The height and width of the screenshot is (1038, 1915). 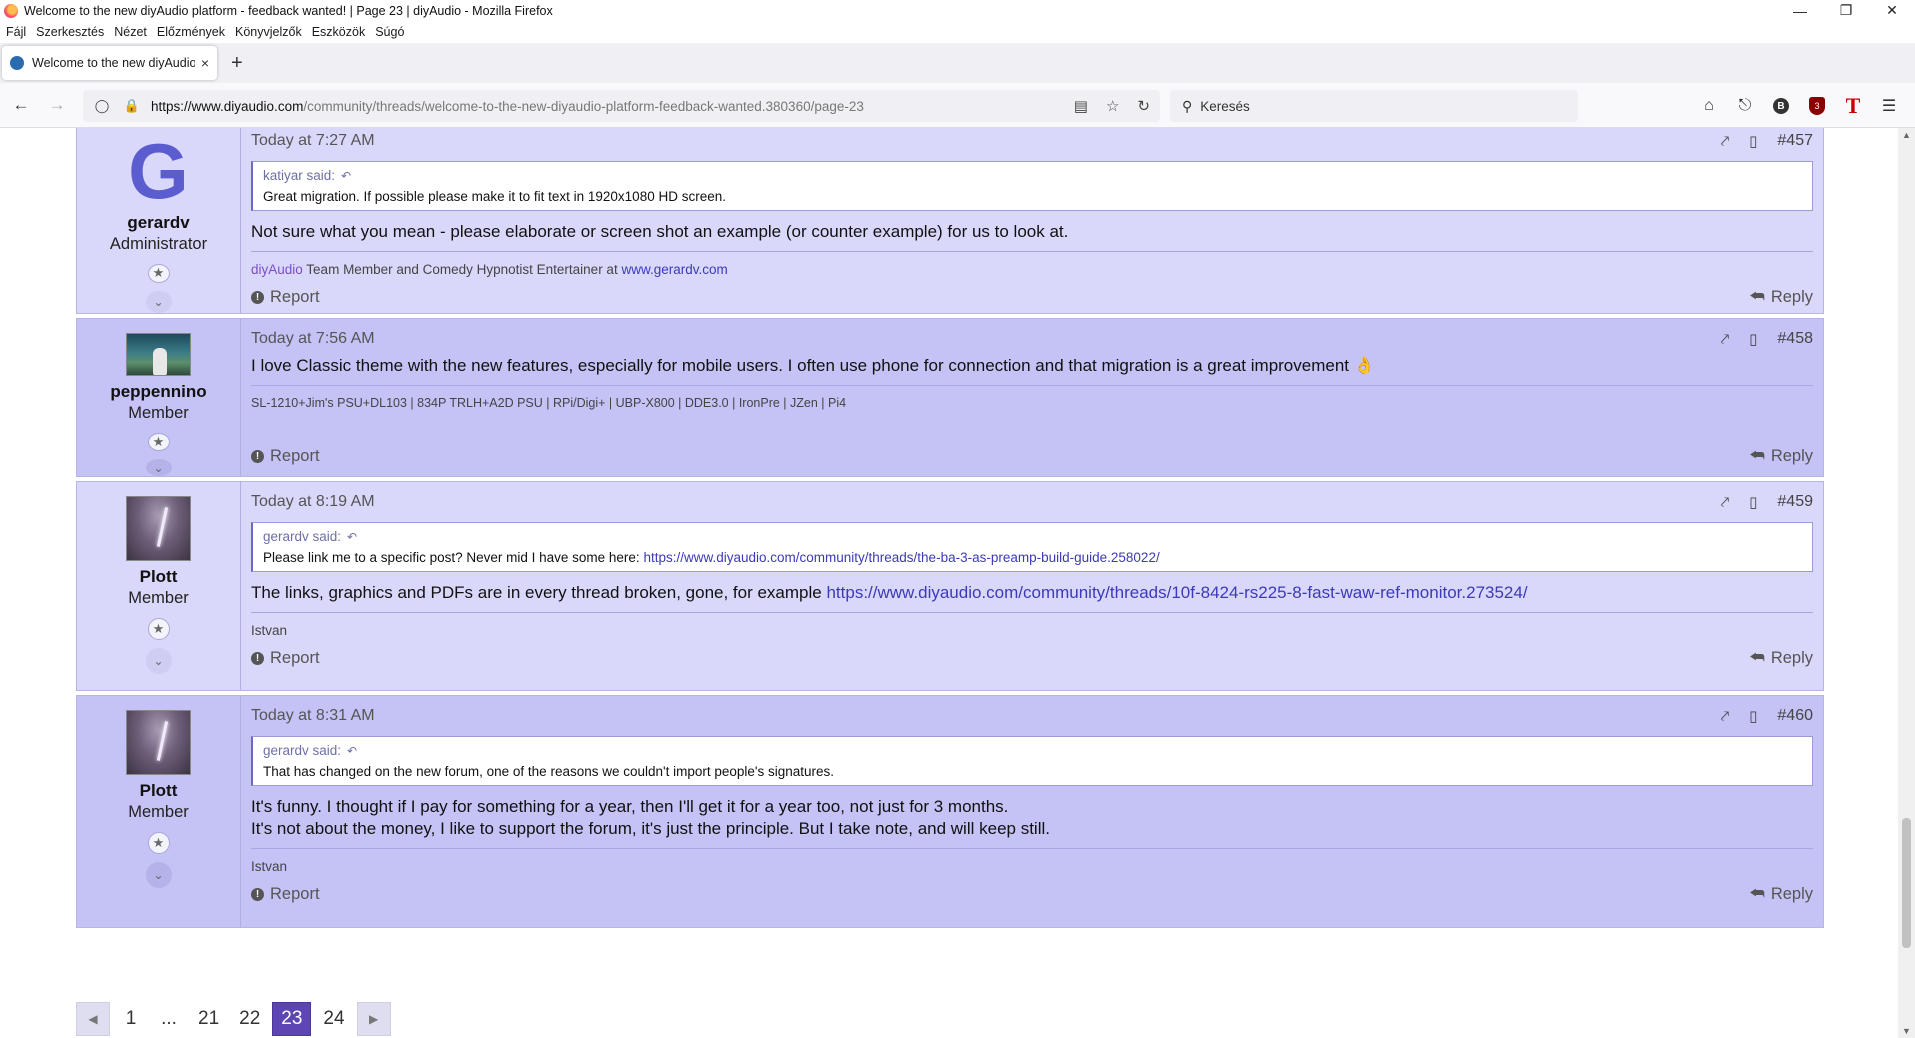 I want to click on diyaudio-favicon-icon, so click(x=17, y=63).